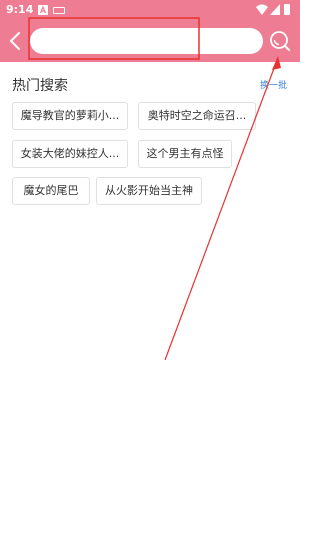  I want to click on refresh-link: 换一批, so click(273, 84).